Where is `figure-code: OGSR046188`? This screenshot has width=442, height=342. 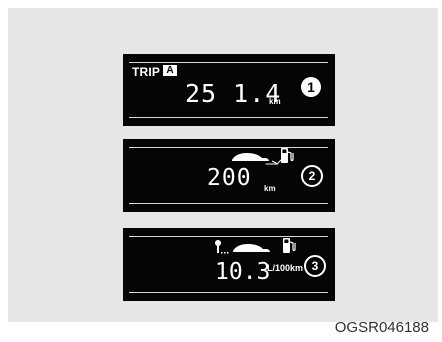
figure-code: OGSR046188 is located at coordinates (381, 327).